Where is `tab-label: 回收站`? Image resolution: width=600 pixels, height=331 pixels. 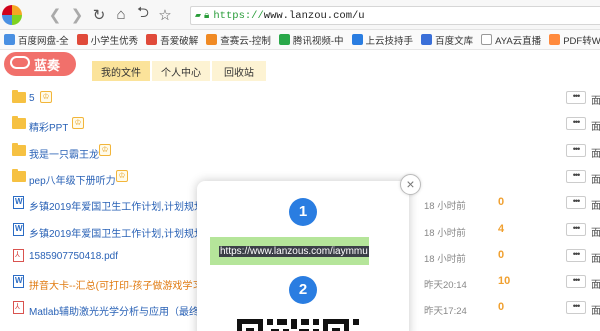
tab-label: 回收站 is located at coordinates (239, 73).